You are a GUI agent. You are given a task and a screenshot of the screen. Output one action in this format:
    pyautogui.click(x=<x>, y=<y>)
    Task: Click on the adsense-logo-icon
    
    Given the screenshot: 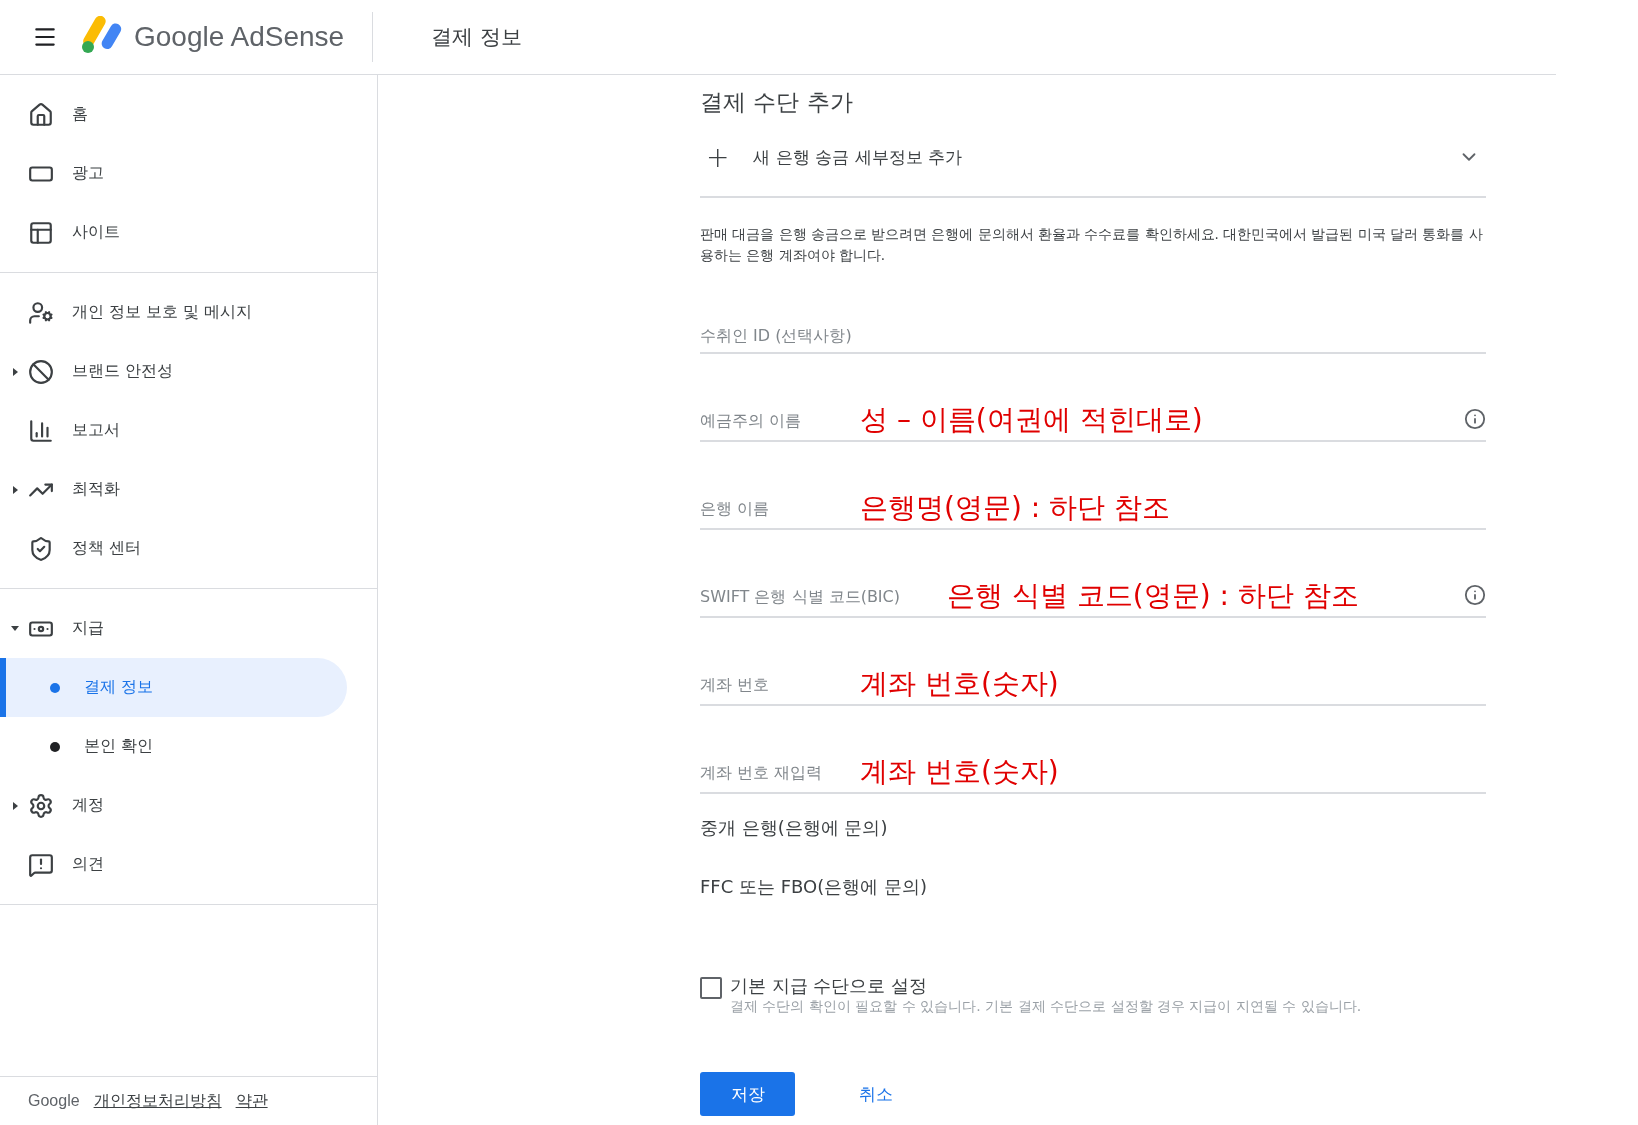 What is the action you would take?
    pyautogui.click(x=101, y=35)
    